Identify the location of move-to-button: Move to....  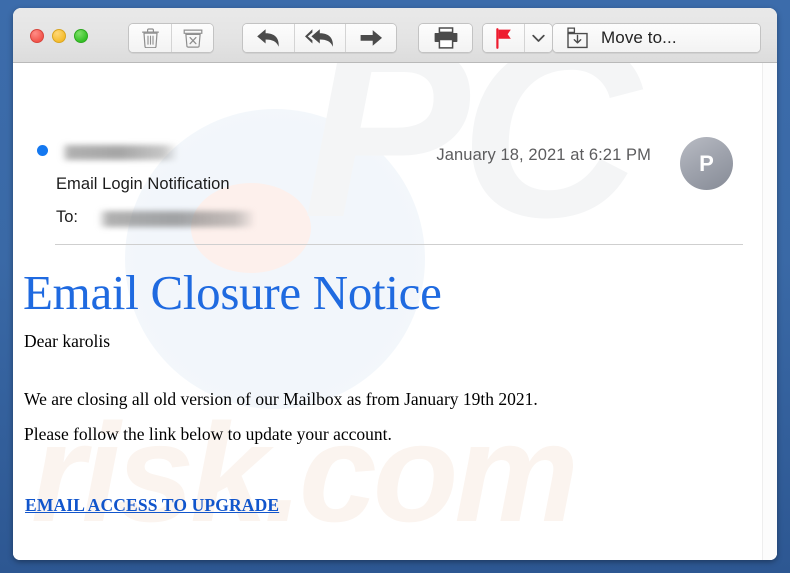
(656, 38).